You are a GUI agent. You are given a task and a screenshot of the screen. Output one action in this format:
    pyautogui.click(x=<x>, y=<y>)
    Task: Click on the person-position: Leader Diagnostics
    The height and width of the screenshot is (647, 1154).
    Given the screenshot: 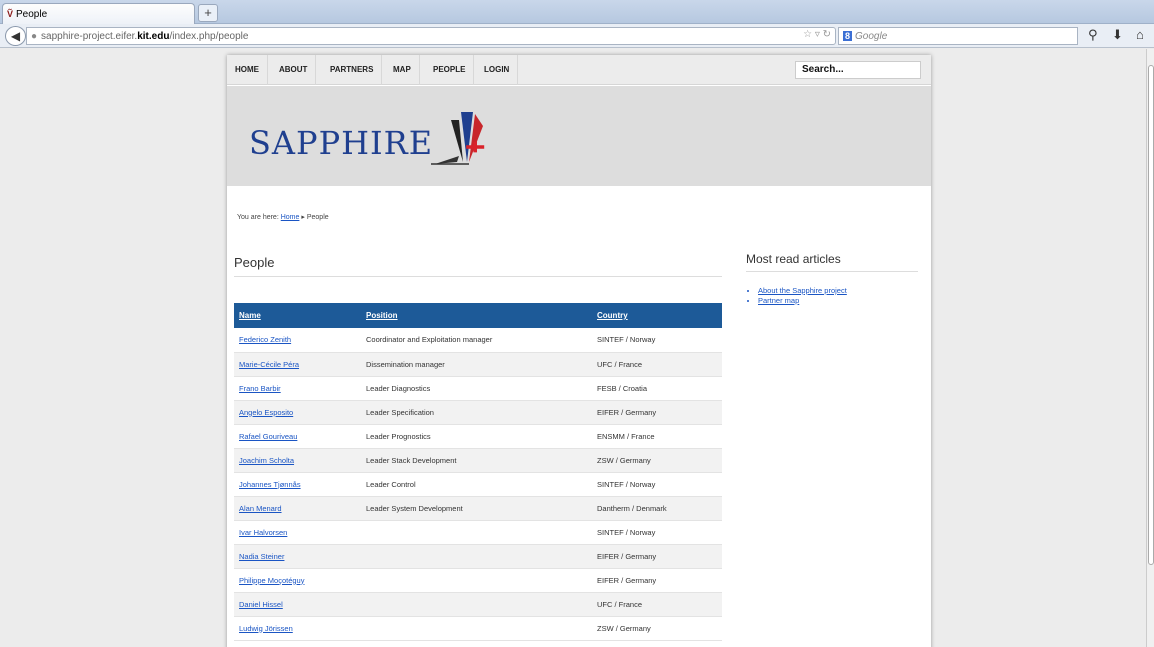 What is the action you would take?
    pyautogui.click(x=476, y=388)
    